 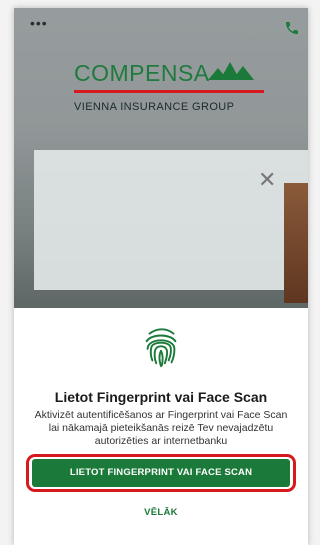 What do you see at coordinates (292, 28) in the screenshot?
I see `phone-icon` at bounding box center [292, 28].